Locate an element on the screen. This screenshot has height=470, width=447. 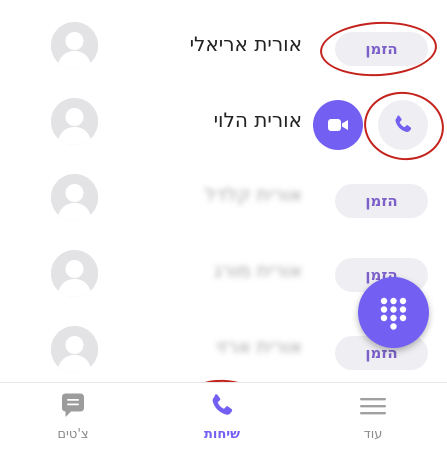
contact-name: אורית ארזי is located at coordinates (259, 347).